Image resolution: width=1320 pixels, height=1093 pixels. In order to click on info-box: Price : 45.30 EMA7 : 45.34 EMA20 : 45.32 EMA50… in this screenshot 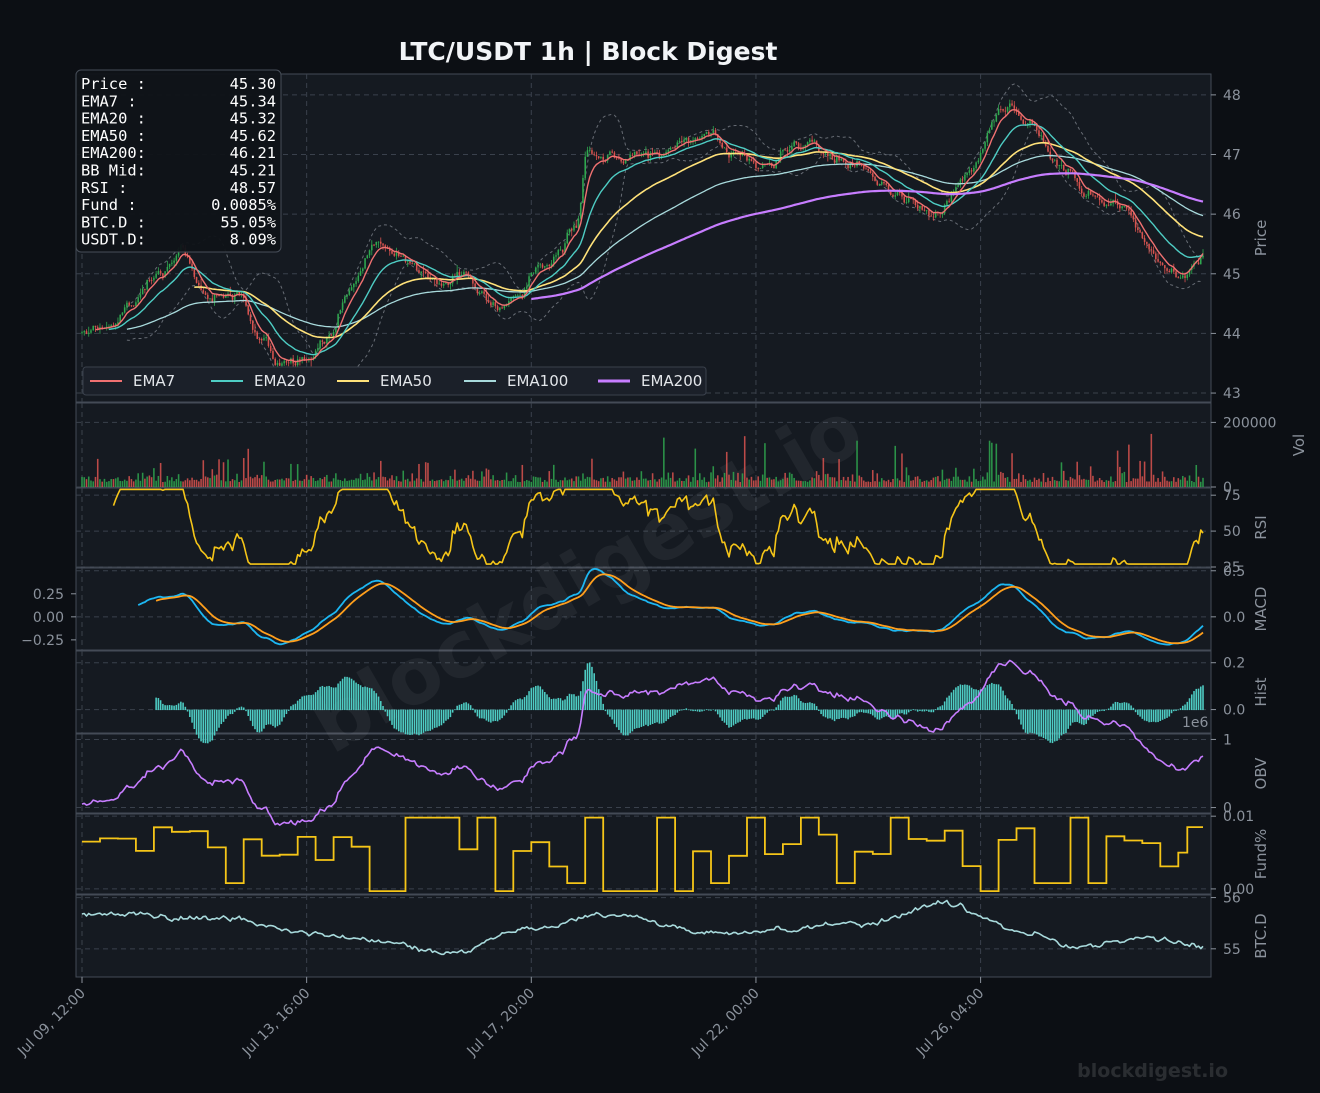, I will do `click(178, 161)`.